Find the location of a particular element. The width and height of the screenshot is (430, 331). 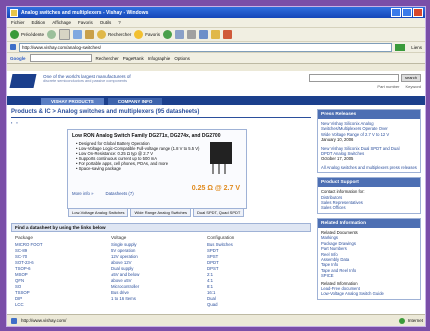

star-icon is located at coordinates (139, 34).